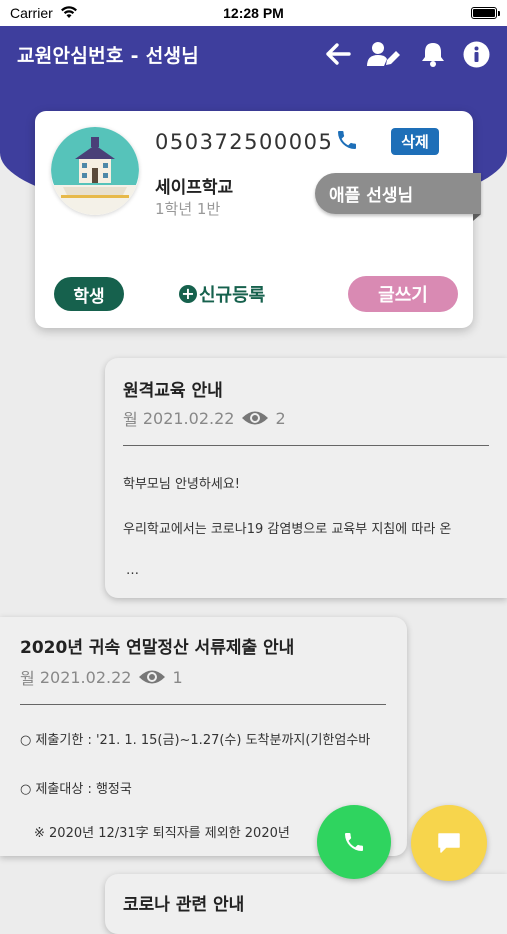 The width and height of the screenshot is (507, 934). I want to click on post-body-line: 우리학교에서는 코로나19 감염병으로 교육부 지침에 따라 온, so click(287, 529).